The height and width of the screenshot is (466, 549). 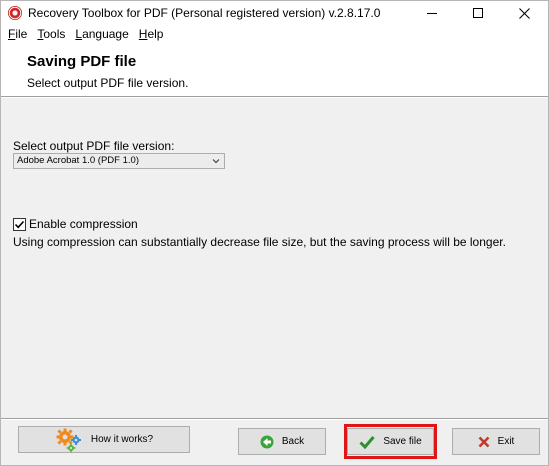 I want to click on chevron-down-icon, so click(x=216, y=161).